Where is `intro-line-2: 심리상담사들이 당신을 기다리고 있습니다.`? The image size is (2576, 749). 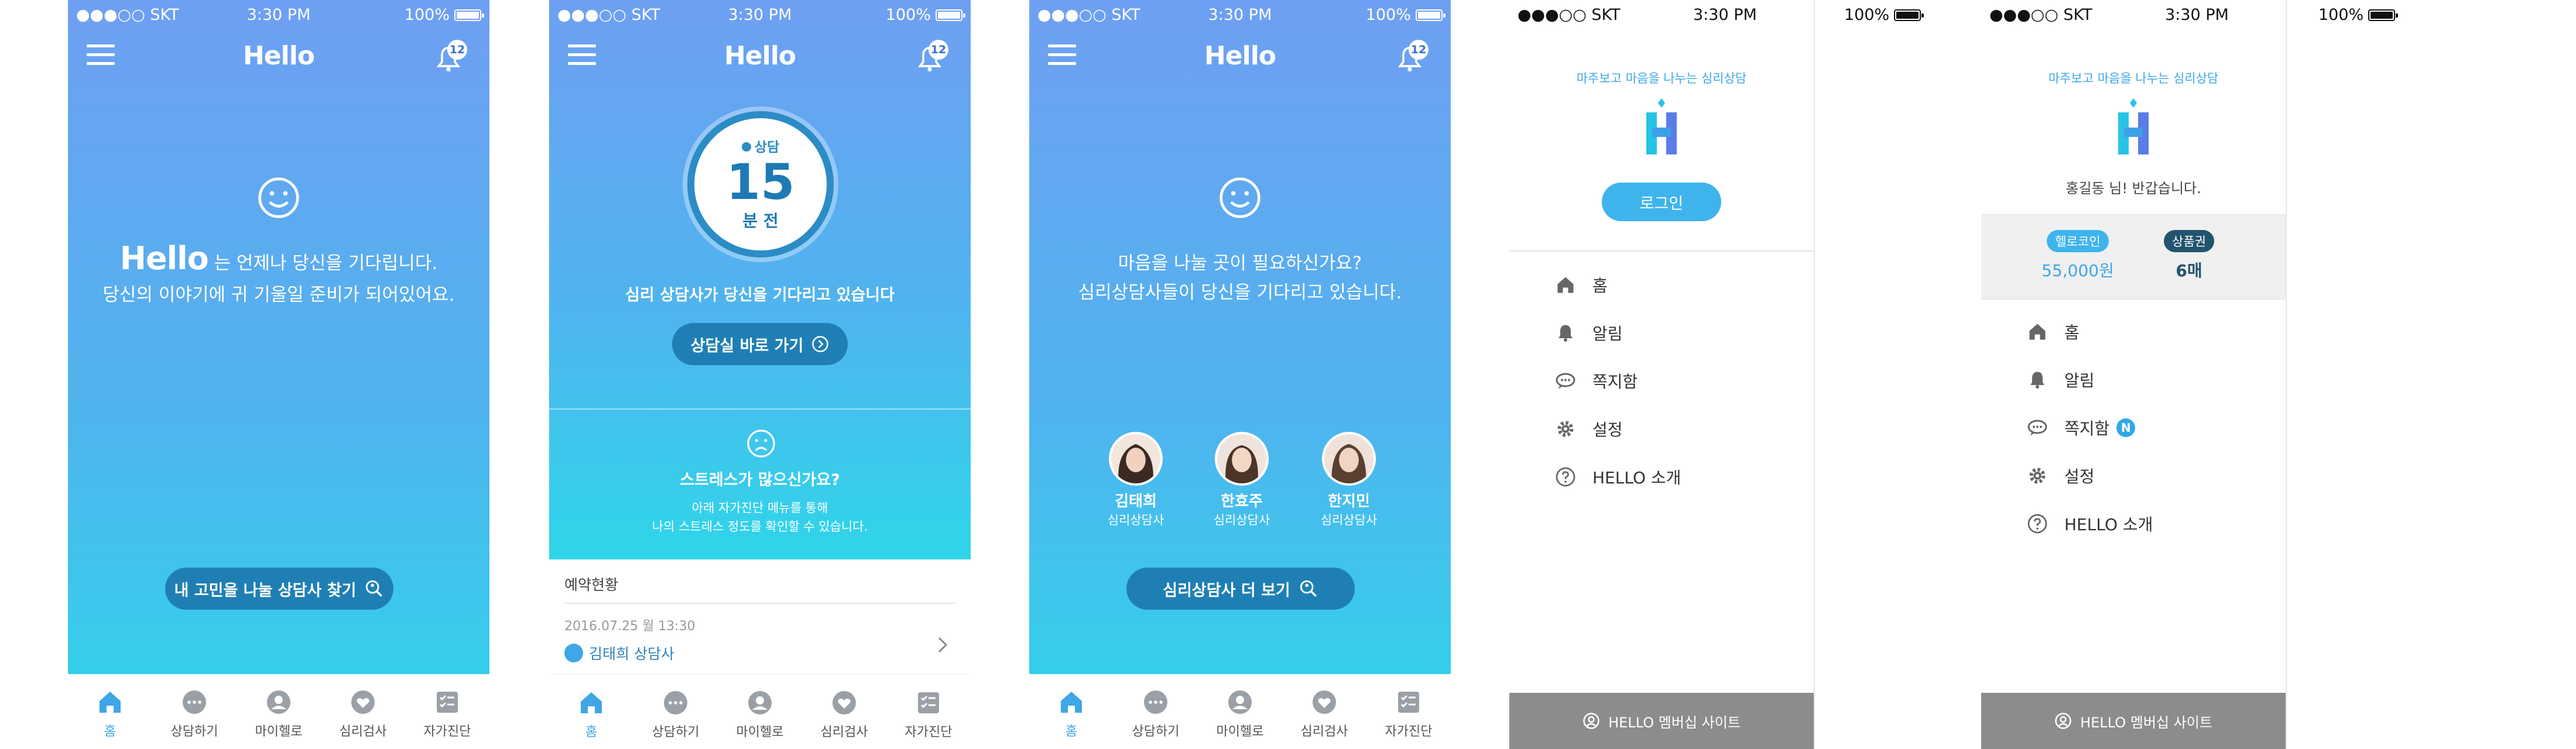
intro-line-2: 심리상담사들이 당신을 기다리고 있습니다. is located at coordinates (1240, 293).